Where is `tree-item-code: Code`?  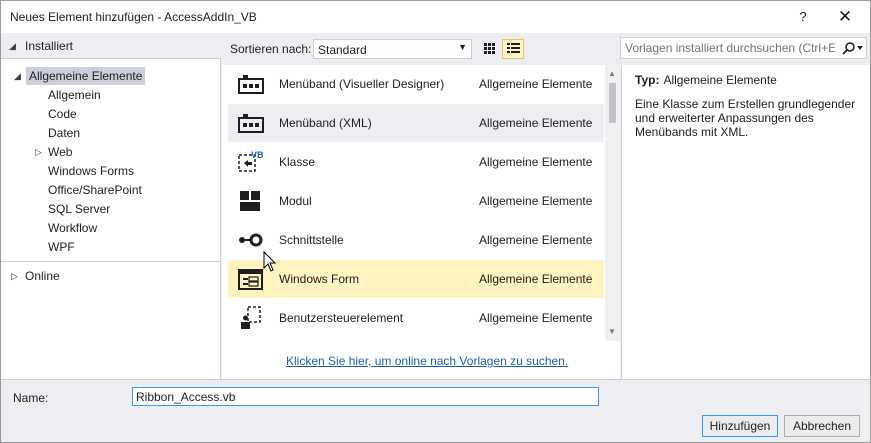 tree-item-code: Code is located at coordinates (62, 114).